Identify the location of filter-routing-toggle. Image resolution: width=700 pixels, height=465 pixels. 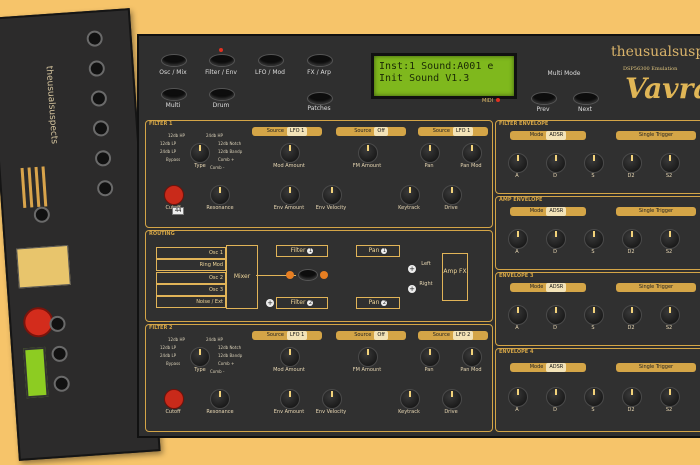
(308, 275).